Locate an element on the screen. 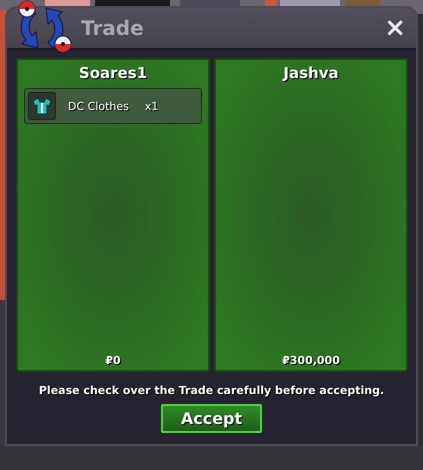  close-button: × is located at coordinates (395, 28).